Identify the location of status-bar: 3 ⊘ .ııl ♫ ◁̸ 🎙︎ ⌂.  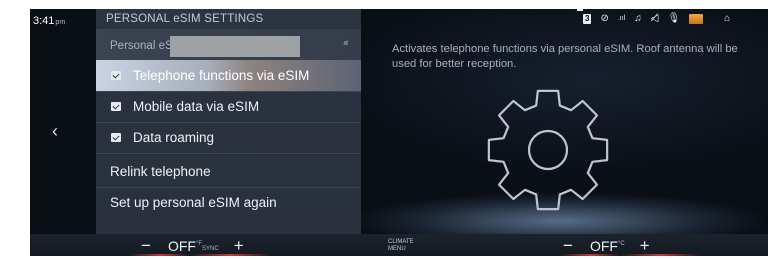
(656, 19).